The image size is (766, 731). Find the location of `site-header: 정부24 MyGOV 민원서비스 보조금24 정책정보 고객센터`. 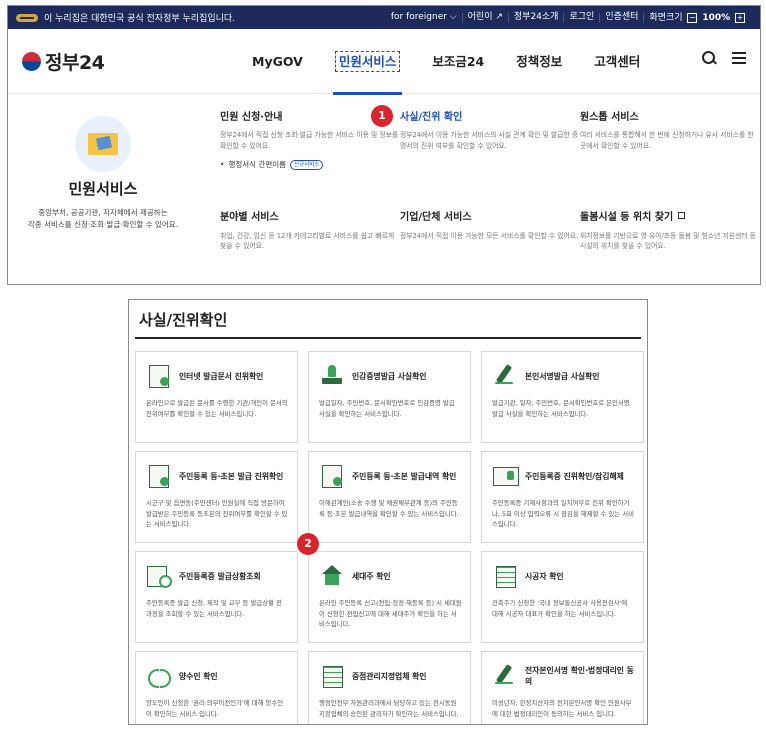

site-header: 정부24 MyGOV 민원서비스 보조금24 정책정보 고객센터 is located at coordinates (384, 62).